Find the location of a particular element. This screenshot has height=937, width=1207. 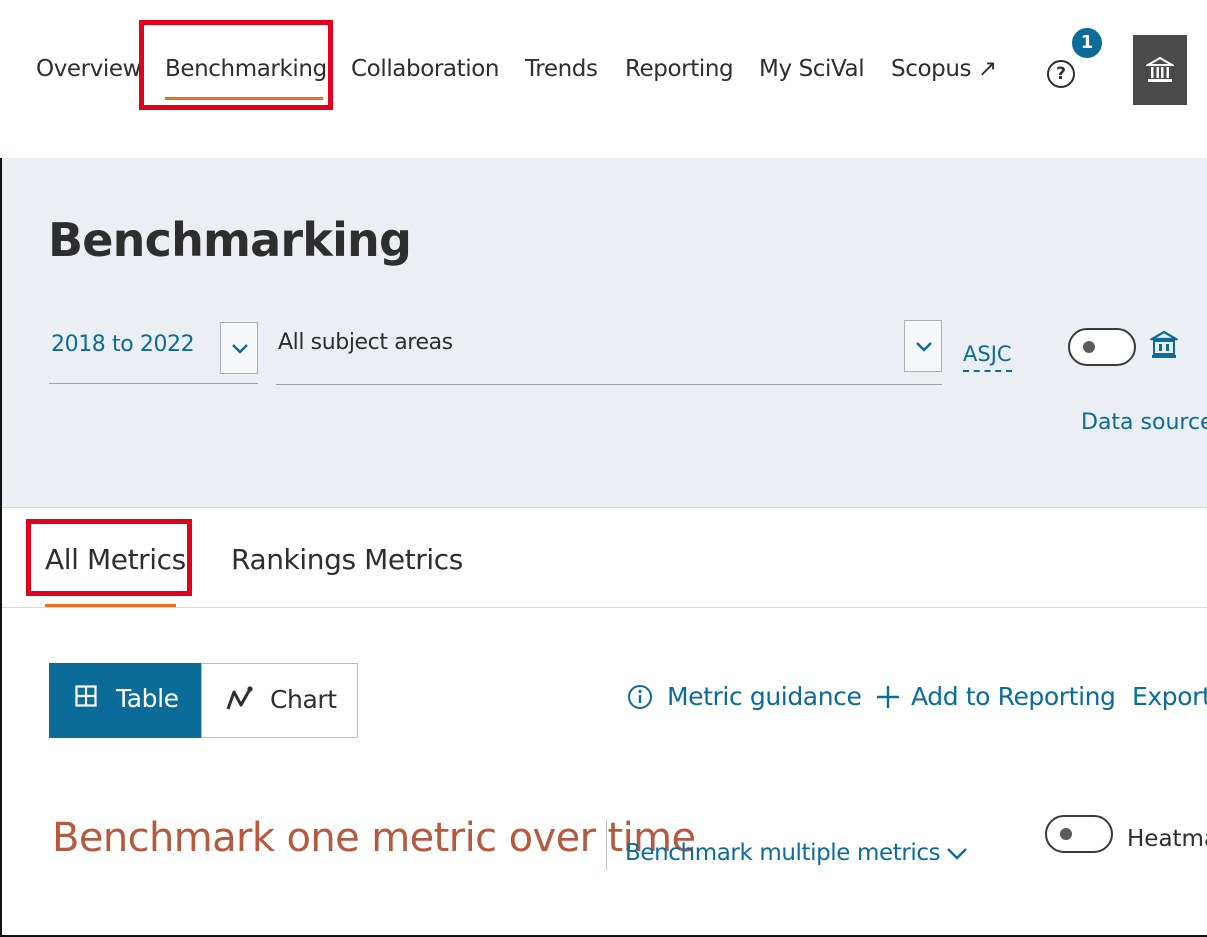

table-view-button: Table is located at coordinates (125, 700).